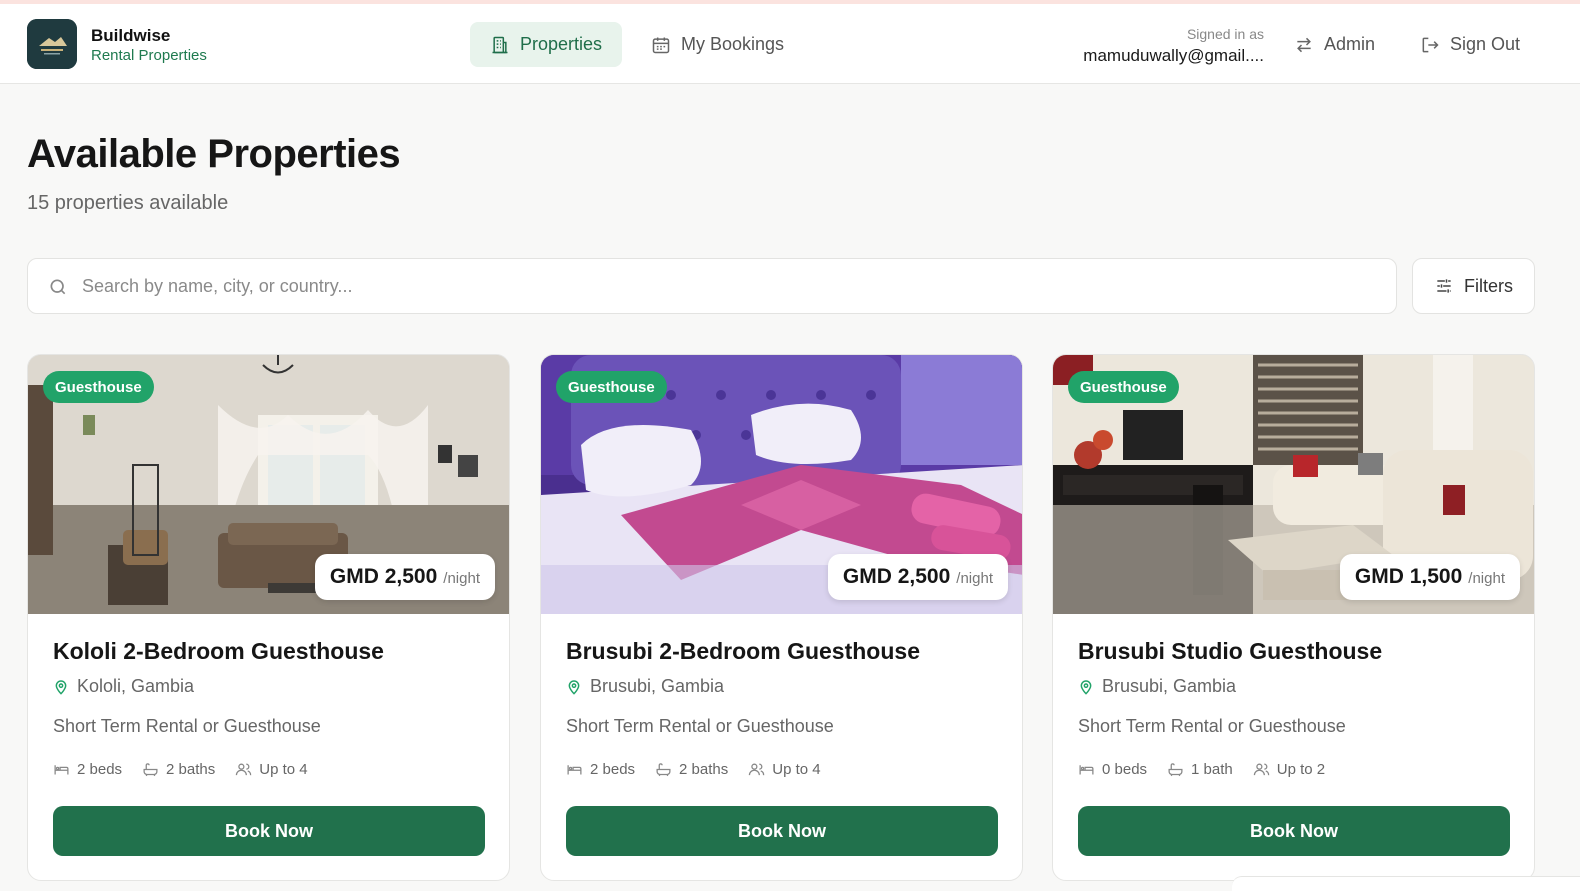 This screenshot has width=1580, height=891. What do you see at coordinates (1212, 769) in the screenshot?
I see `stat-baths-text: 1 bath` at bounding box center [1212, 769].